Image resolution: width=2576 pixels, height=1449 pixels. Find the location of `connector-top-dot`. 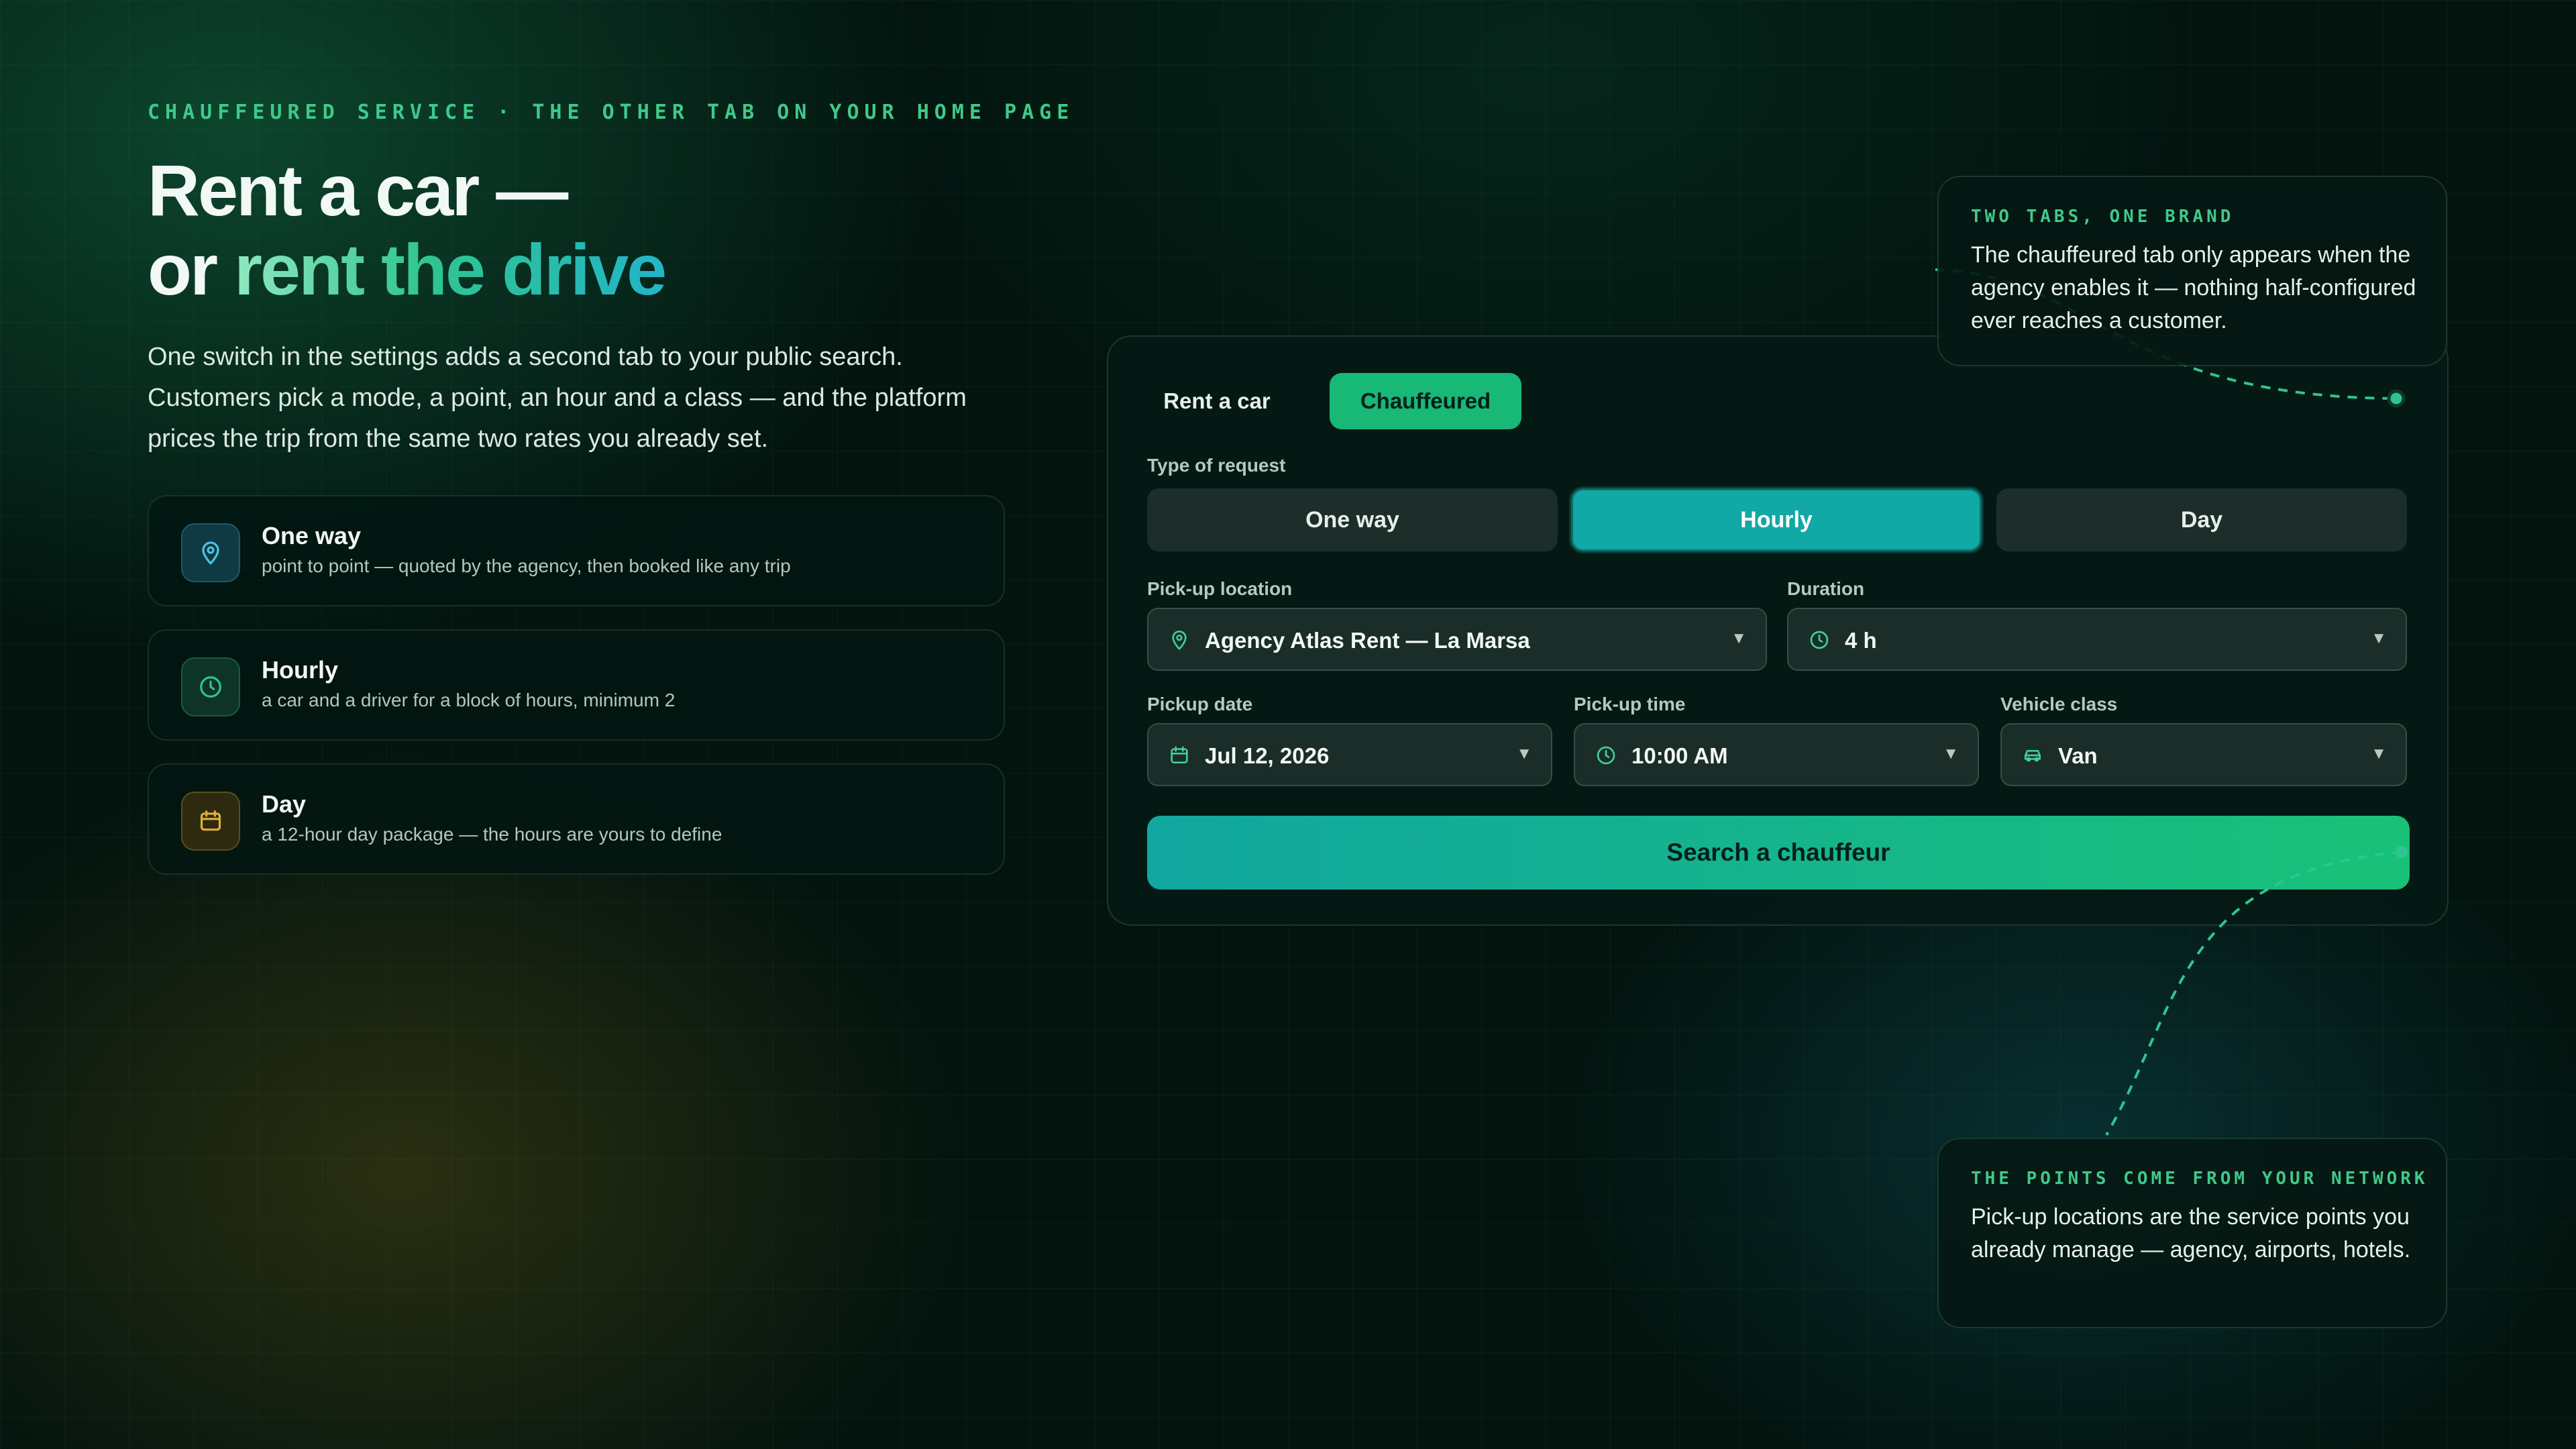

connector-top-dot is located at coordinates (2396, 398).